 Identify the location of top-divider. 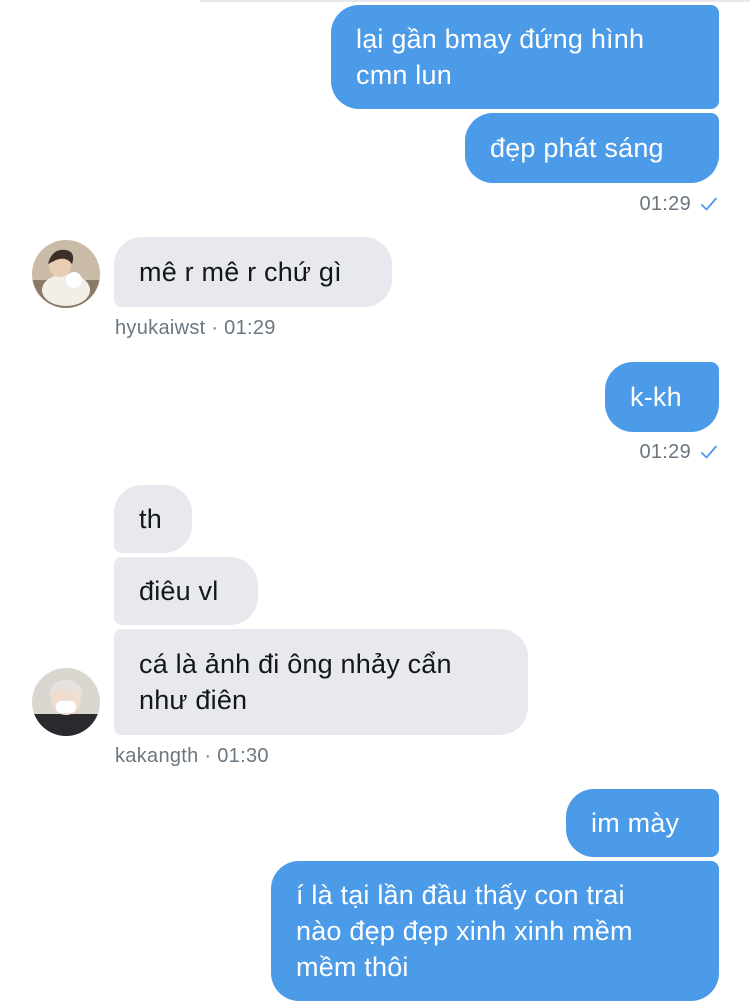
(475, 1).